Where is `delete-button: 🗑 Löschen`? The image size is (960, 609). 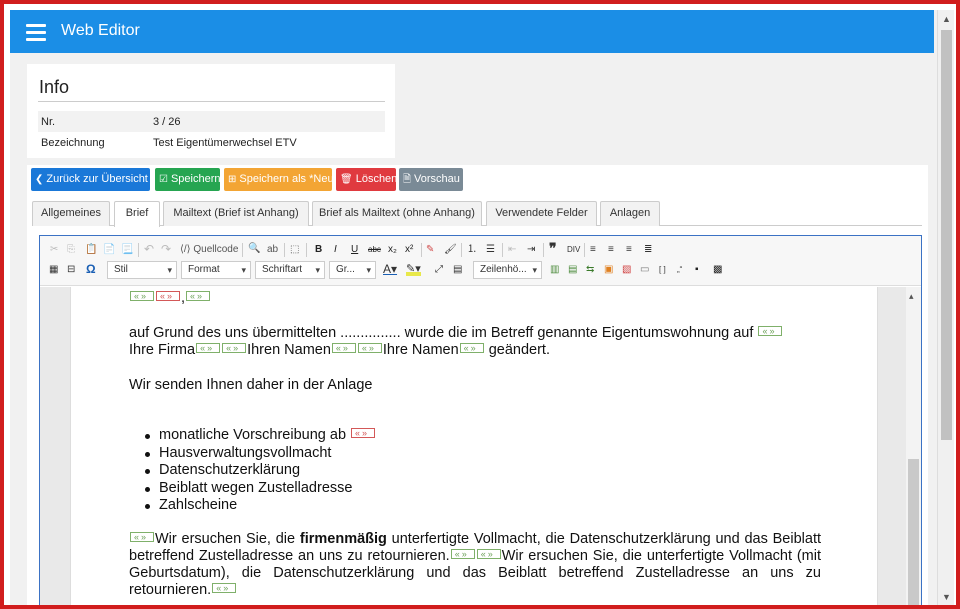 delete-button: 🗑 Löschen is located at coordinates (366, 179).